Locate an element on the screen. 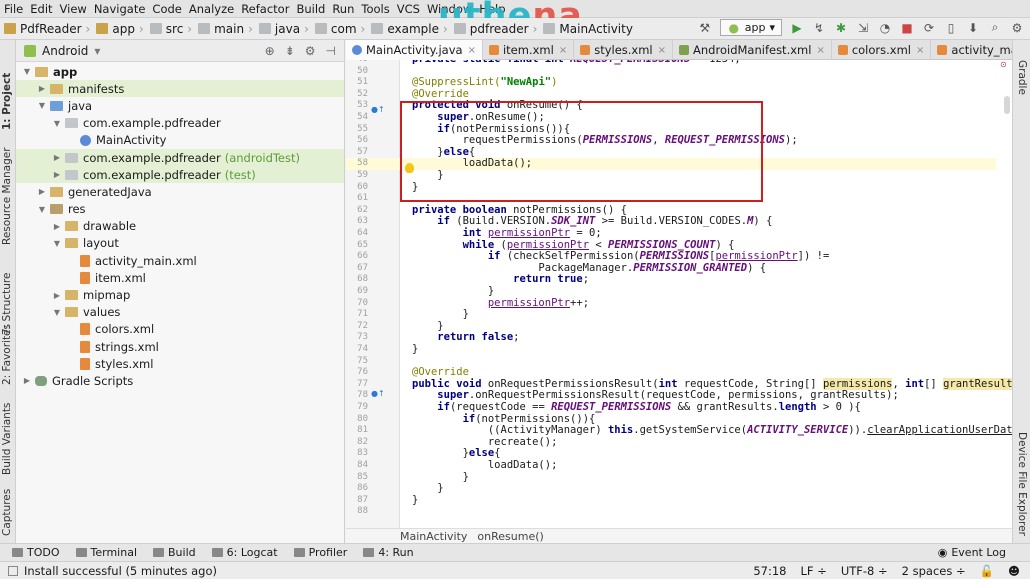 Image resolution: width=1030 pixels, height=579 pixels. code-line: 74} is located at coordinates (671, 349).